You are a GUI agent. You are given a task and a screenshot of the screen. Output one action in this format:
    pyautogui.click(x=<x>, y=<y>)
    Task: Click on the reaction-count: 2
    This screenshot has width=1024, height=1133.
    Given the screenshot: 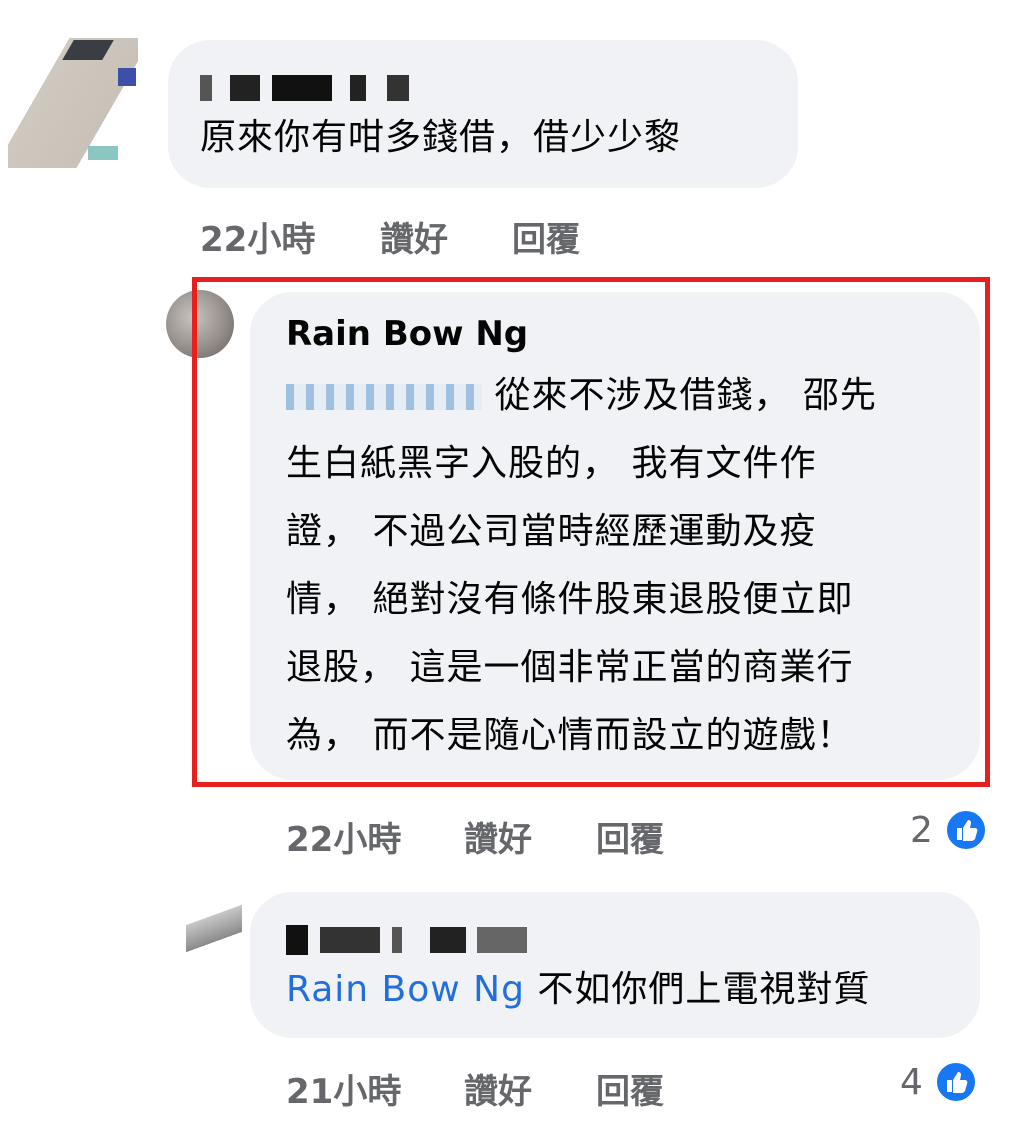 What is the action you would take?
    pyautogui.click(x=921, y=830)
    